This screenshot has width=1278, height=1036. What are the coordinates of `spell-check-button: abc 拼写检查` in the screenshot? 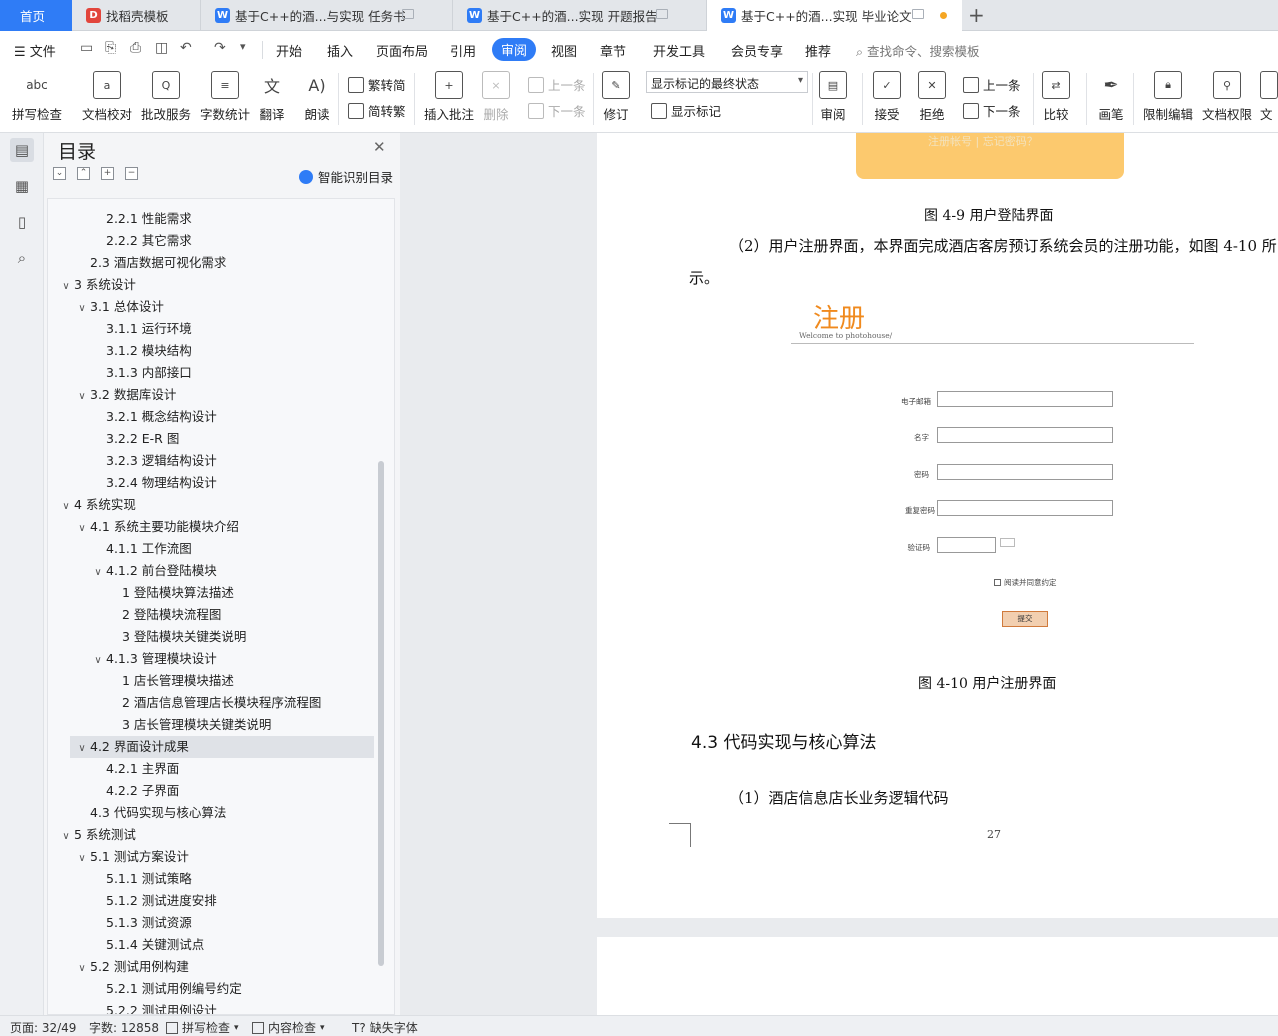 It's located at (37, 97).